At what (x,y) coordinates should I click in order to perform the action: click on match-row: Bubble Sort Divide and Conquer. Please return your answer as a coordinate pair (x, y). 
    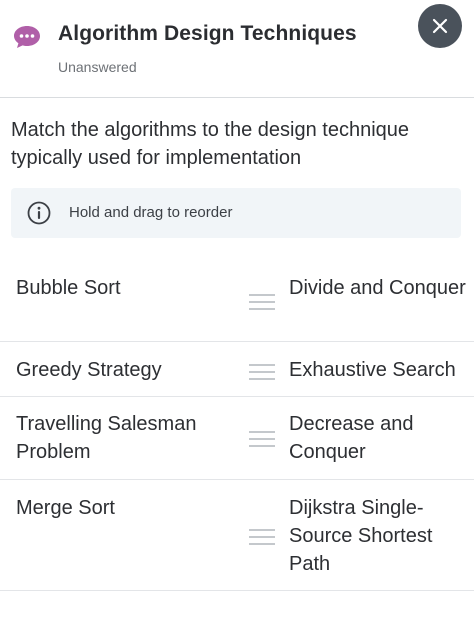
    Looking at the image, I should click on (237, 300).